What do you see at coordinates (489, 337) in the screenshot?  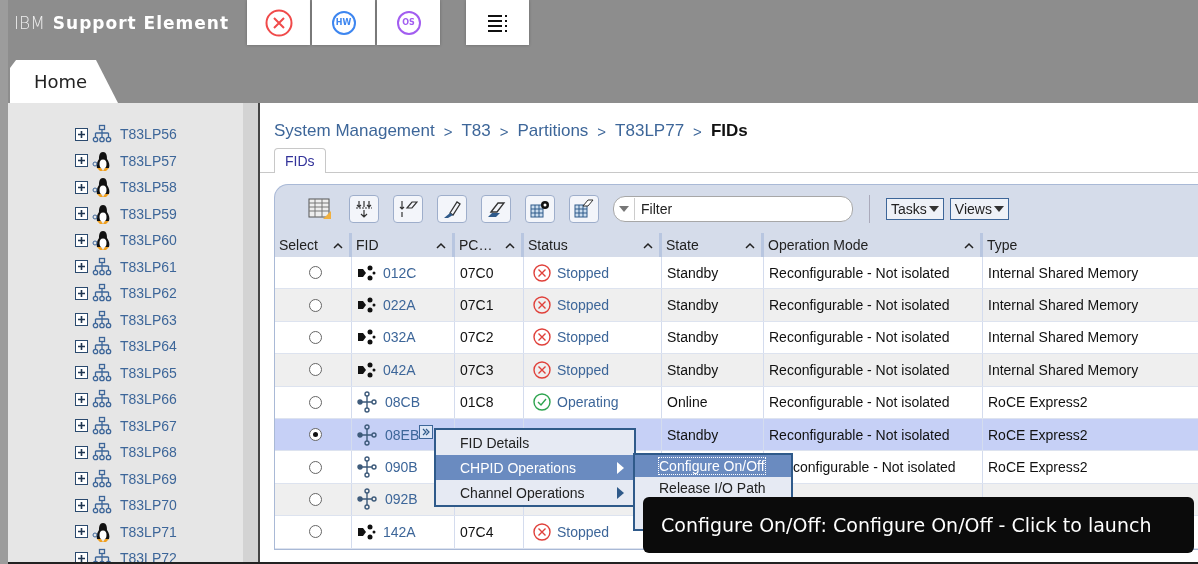 I see `table-cell: 07C2` at bounding box center [489, 337].